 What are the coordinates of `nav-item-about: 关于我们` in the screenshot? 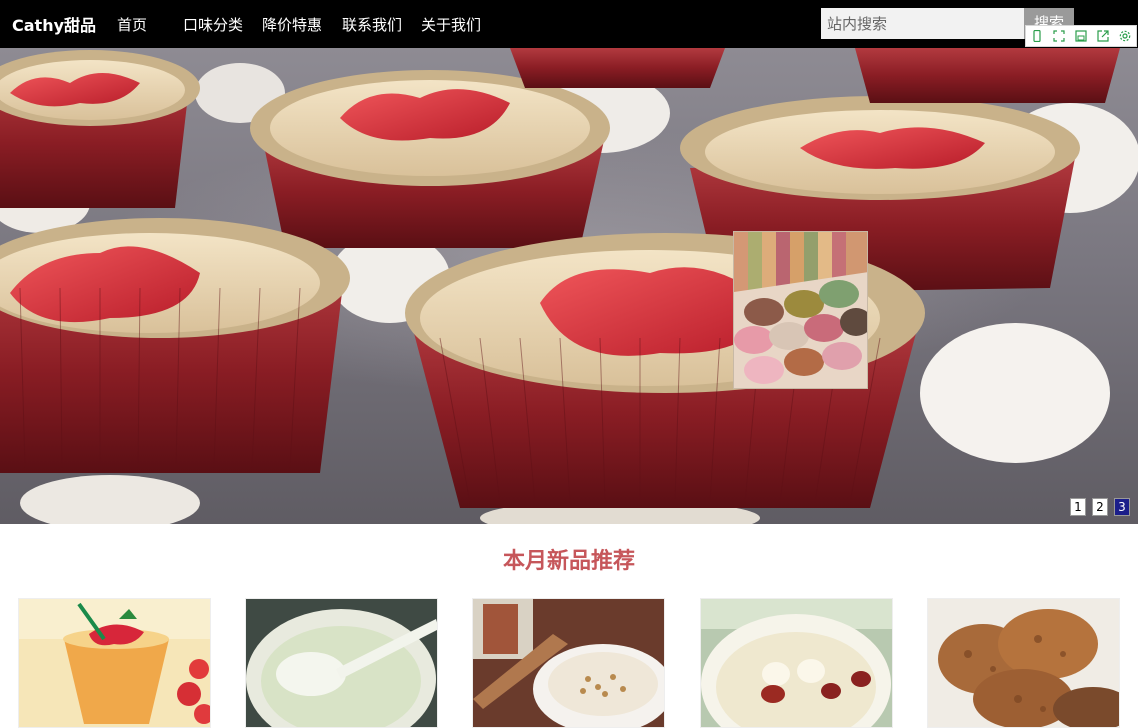 It's located at (451, 24).